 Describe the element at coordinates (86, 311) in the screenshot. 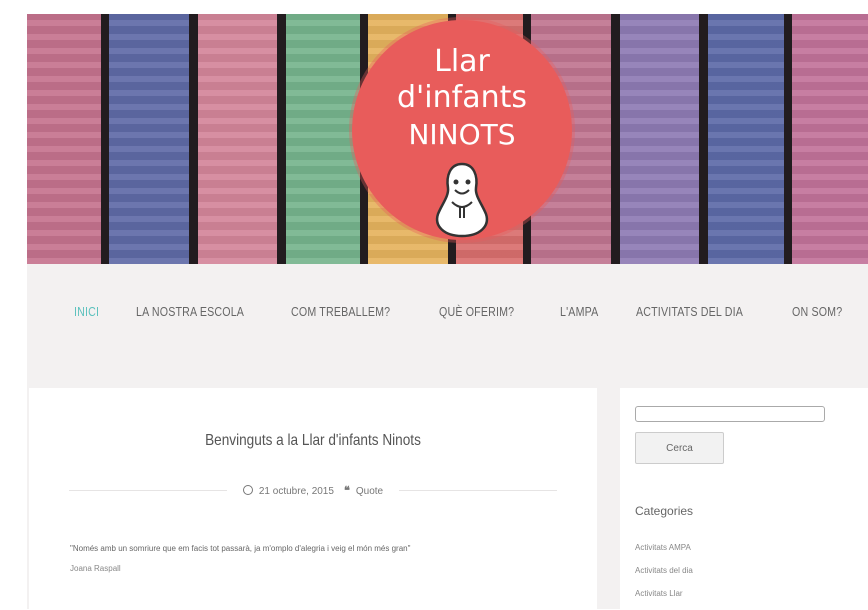

I see `nav-item-inici: INICI` at that location.